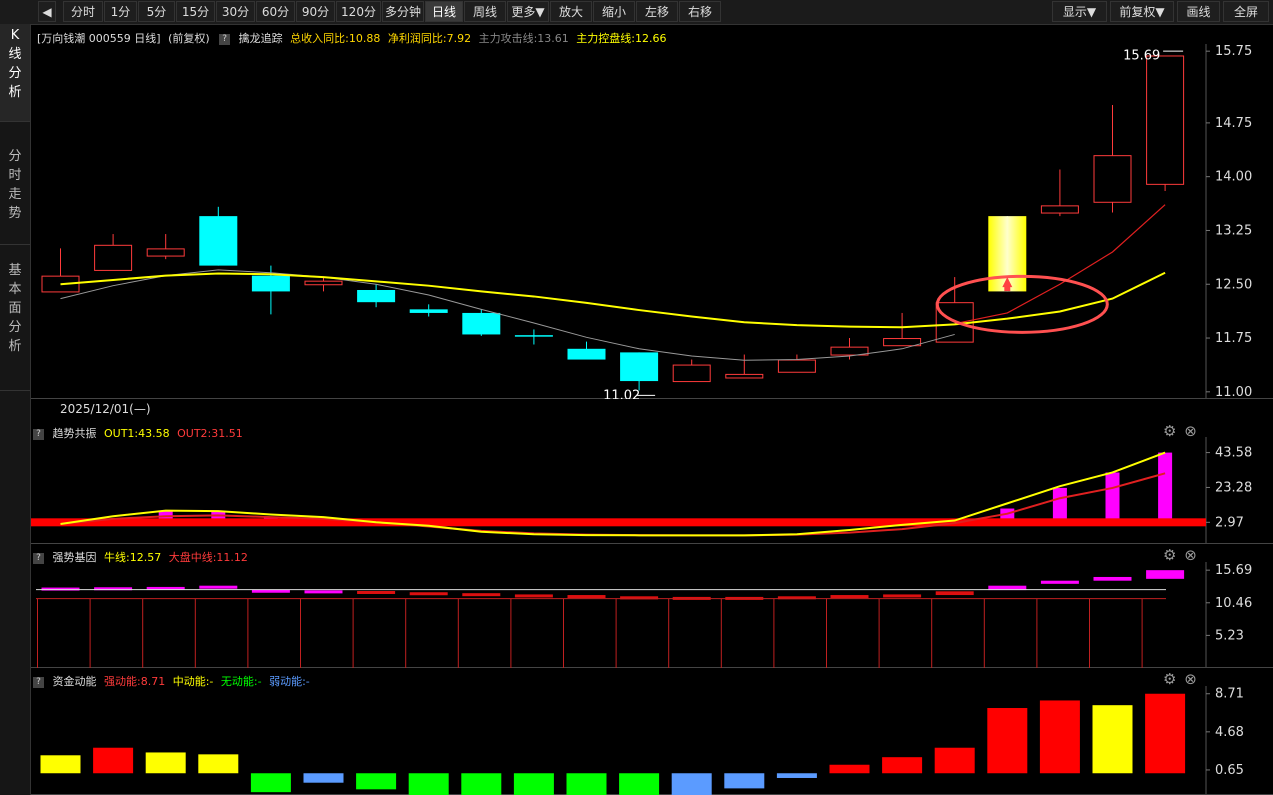 This screenshot has width=1273, height=795. I want to click on toolbar-button: 90分, so click(315, 11).